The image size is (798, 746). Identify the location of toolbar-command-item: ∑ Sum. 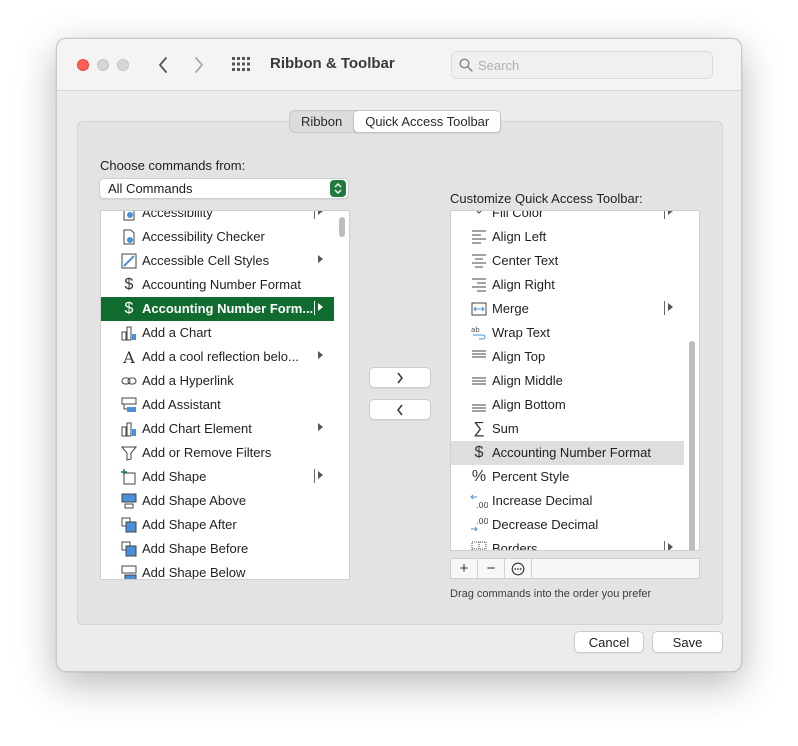
(568, 429).